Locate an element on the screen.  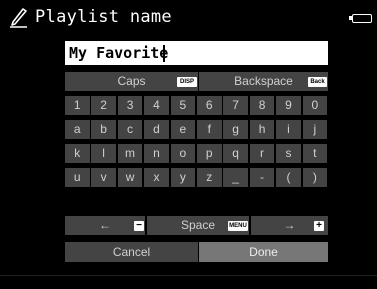
cursor-left-key: ← − is located at coordinates (105, 225).